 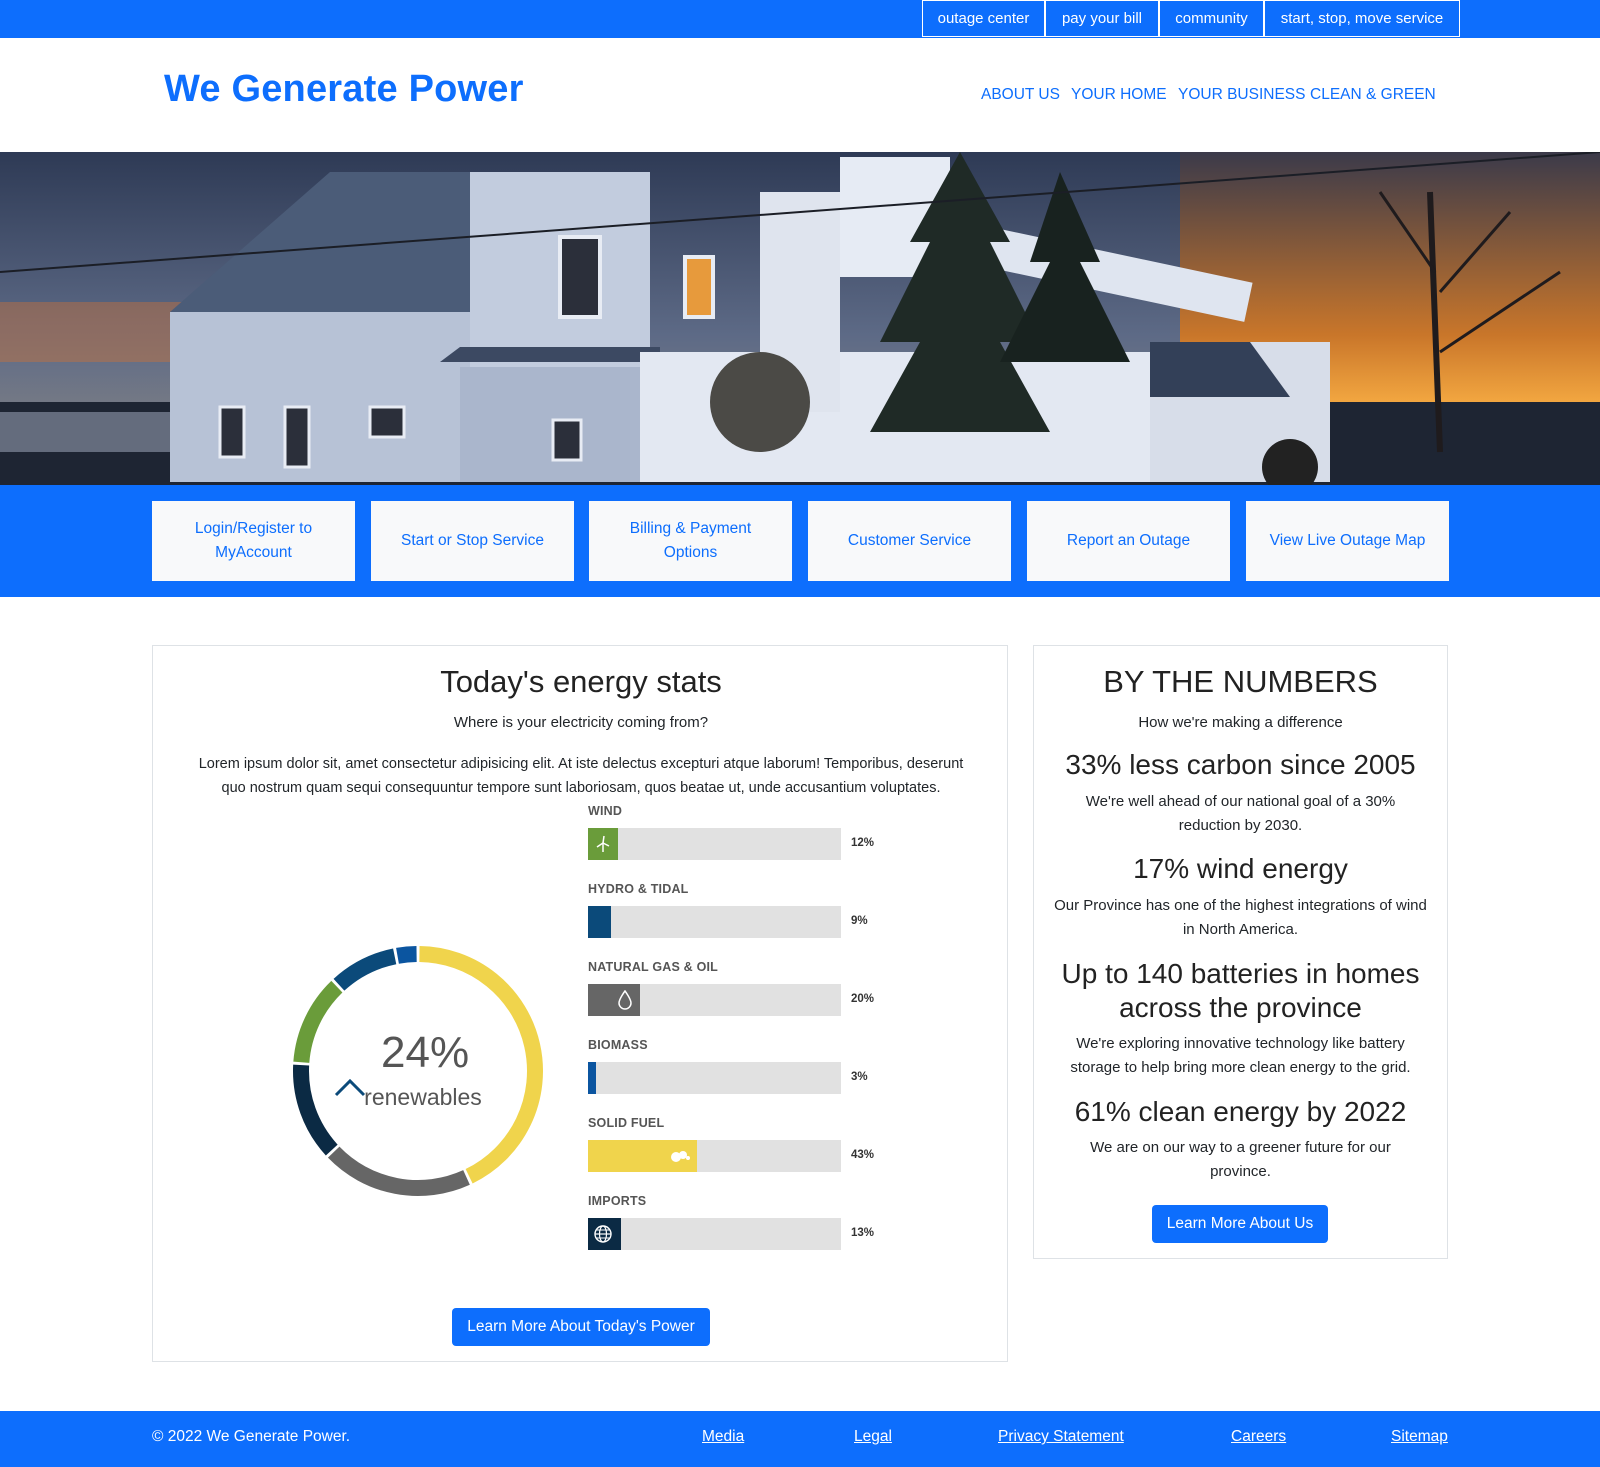 What do you see at coordinates (1128, 541) in the screenshot?
I see `quick-link-report-outage: Report an Outage` at bounding box center [1128, 541].